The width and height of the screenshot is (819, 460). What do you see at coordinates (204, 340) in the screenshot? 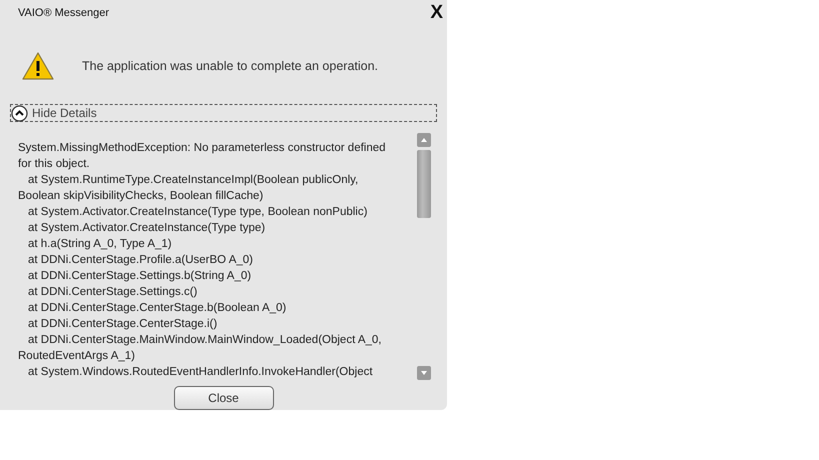
I see `stack-trace-line: at DDNi.CenterStage.MainWindow.MainWindow_Loaded(Object A_0,` at bounding box center [204, 340].